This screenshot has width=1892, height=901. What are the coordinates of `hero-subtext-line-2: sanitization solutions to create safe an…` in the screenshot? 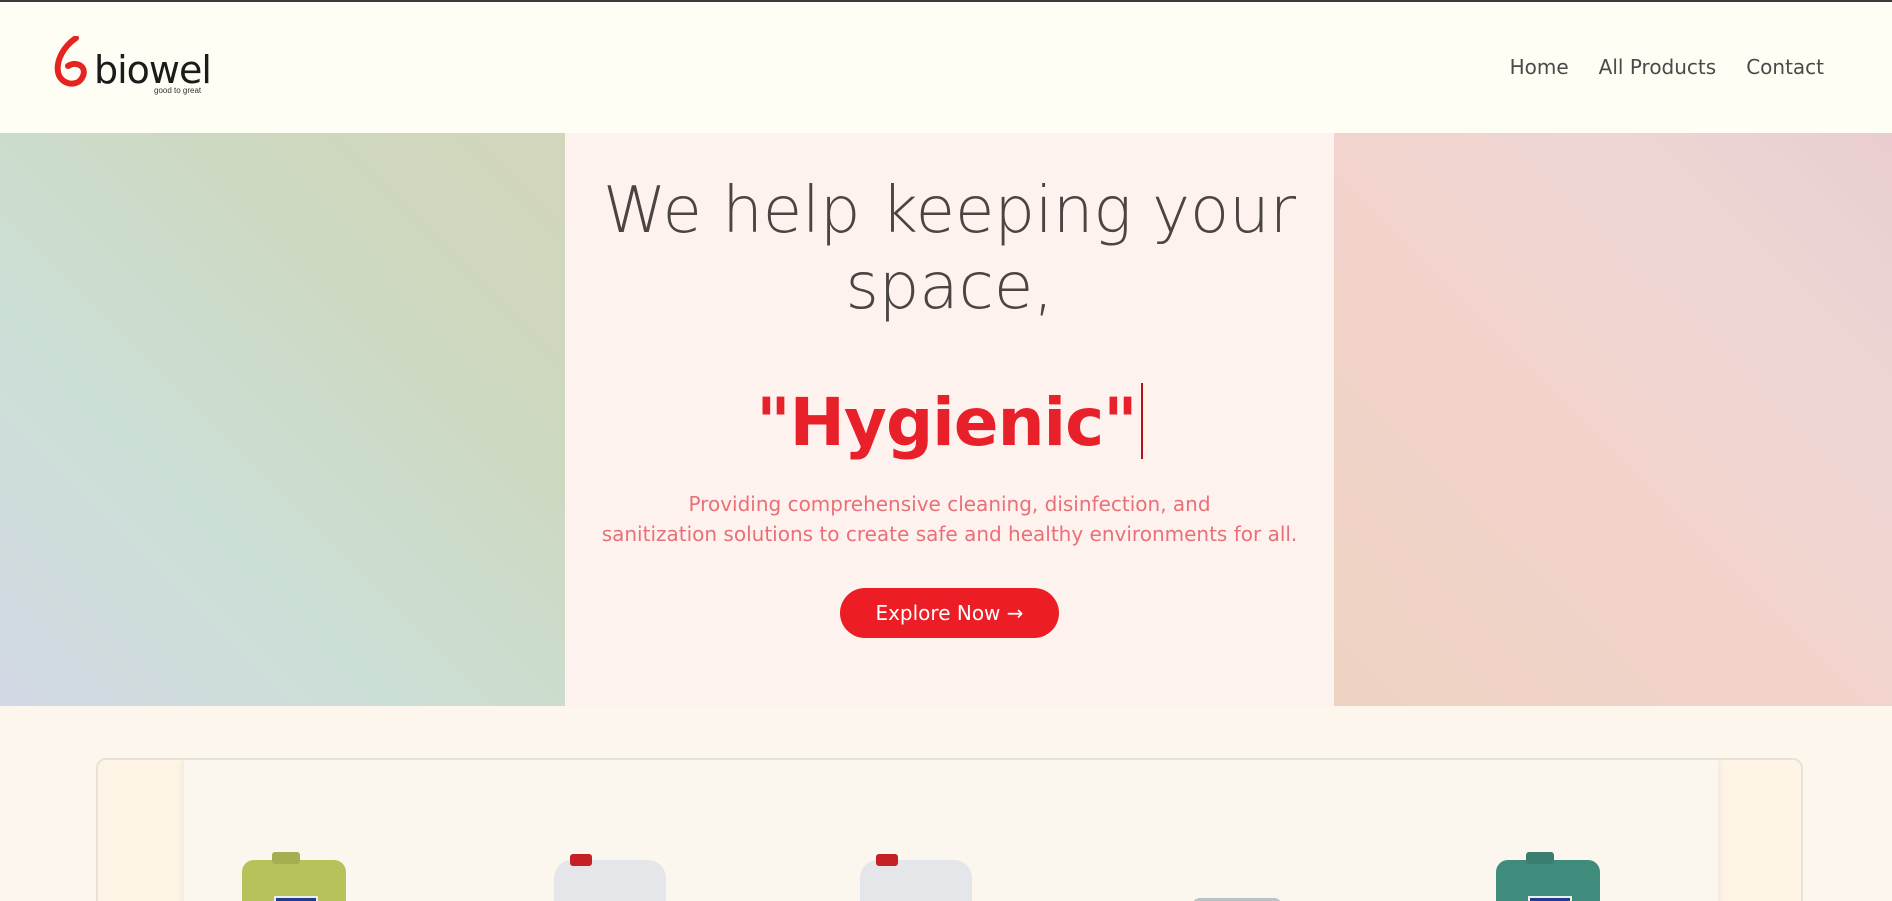 It's located at (949, 534).